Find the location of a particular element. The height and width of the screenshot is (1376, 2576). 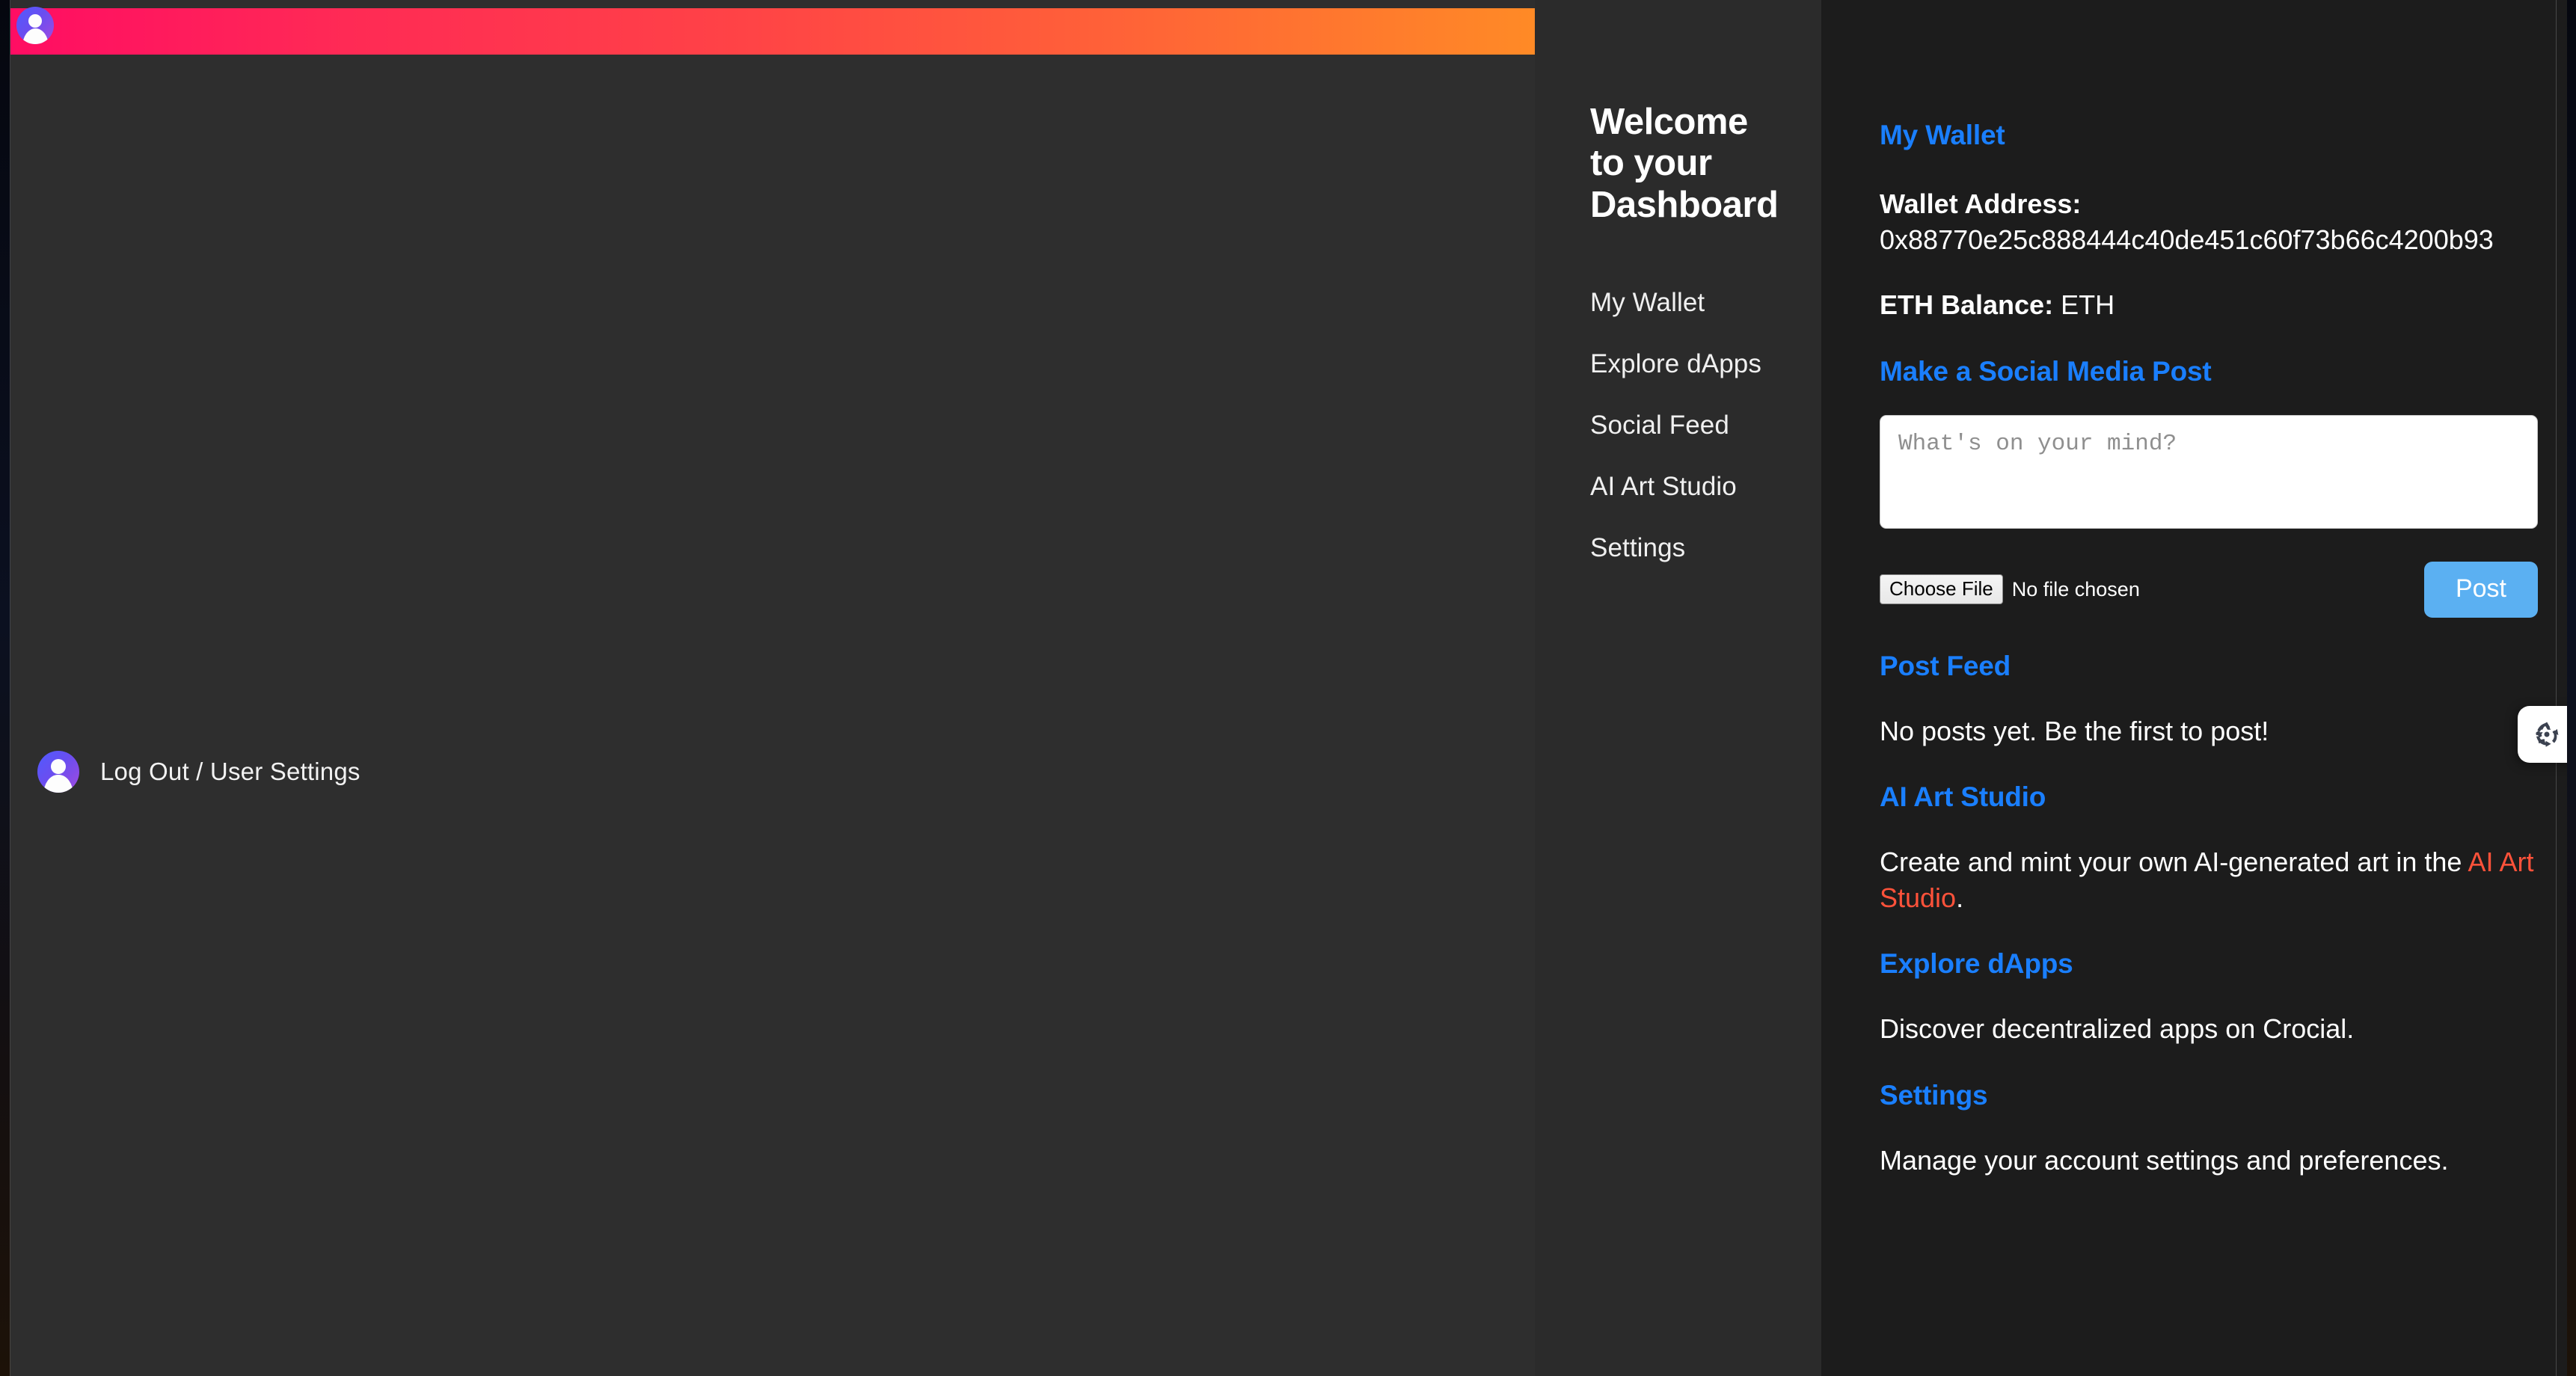

recycle-arrows-widget-button is located at coordinates (2542, 734).